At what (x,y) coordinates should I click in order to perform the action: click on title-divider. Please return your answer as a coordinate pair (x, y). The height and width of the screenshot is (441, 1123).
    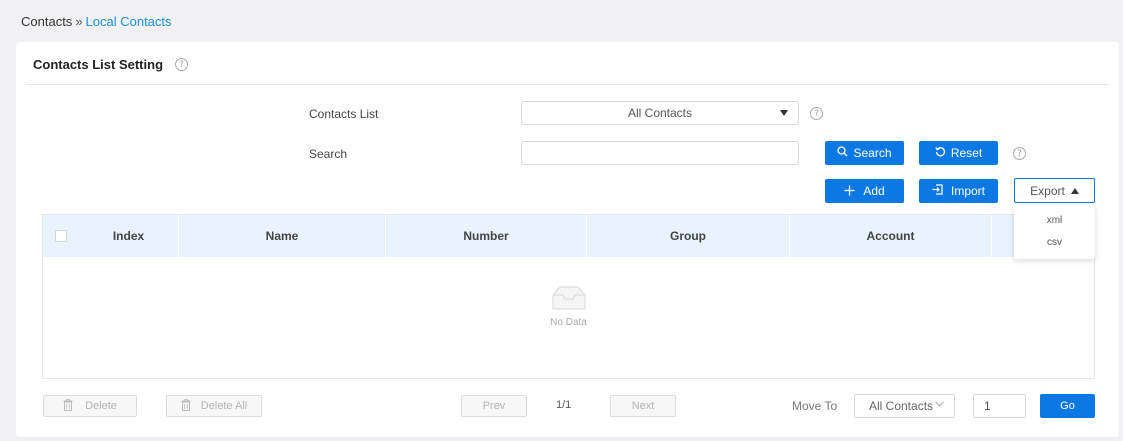
    Looking at the image, I should click on (567, 84).